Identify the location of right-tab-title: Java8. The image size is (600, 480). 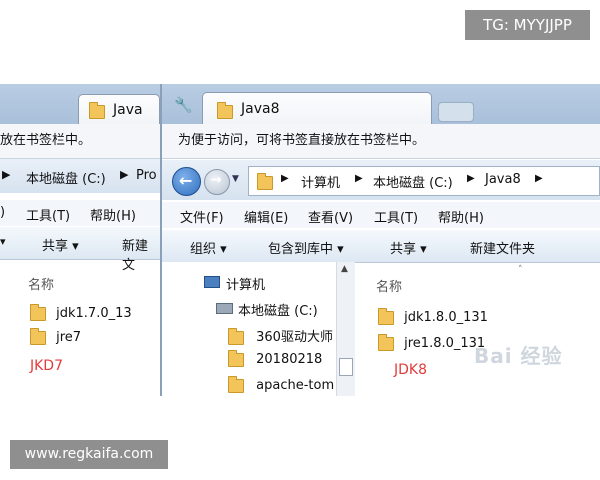
(260, 109).